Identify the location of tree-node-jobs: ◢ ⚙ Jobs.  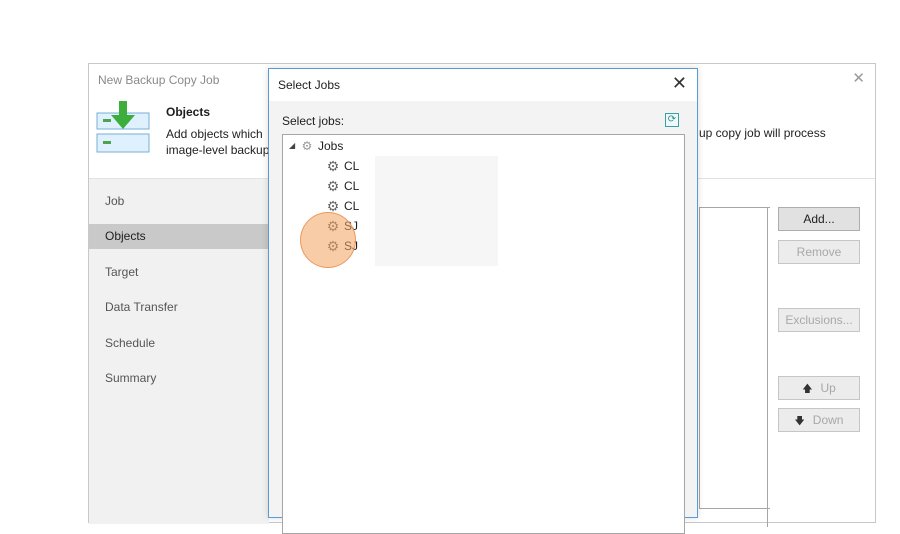
(316, 145).